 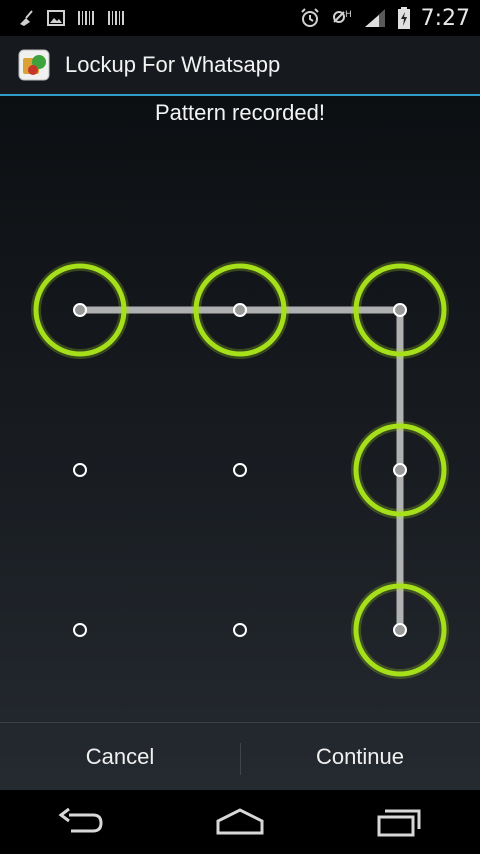 I want to click on cancel-button: Cancel, so click(x=120, y=757).